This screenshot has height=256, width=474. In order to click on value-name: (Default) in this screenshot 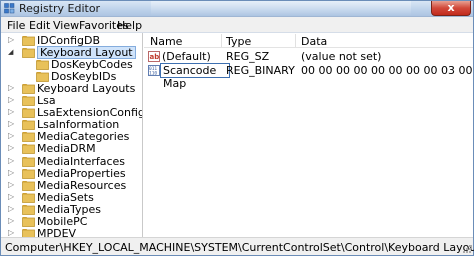, I will do `click(186, 56)`.